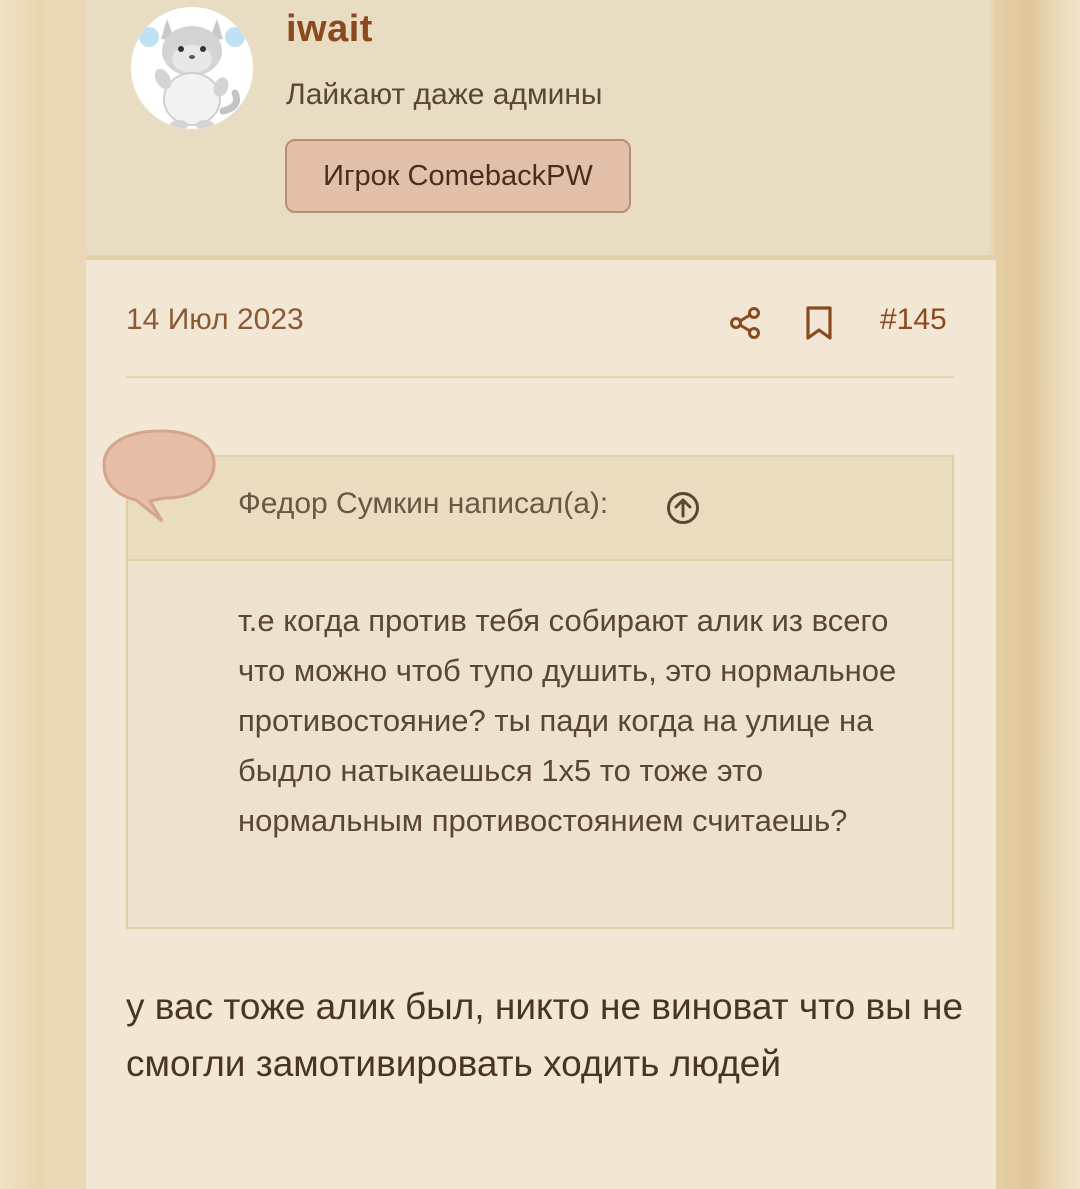 The width and height of the screenshot is (1080, 1189). What do you see at coordinates (1037, 594) in the screenshot?
I see `page-background-right` at bounding box center [1037, 594].